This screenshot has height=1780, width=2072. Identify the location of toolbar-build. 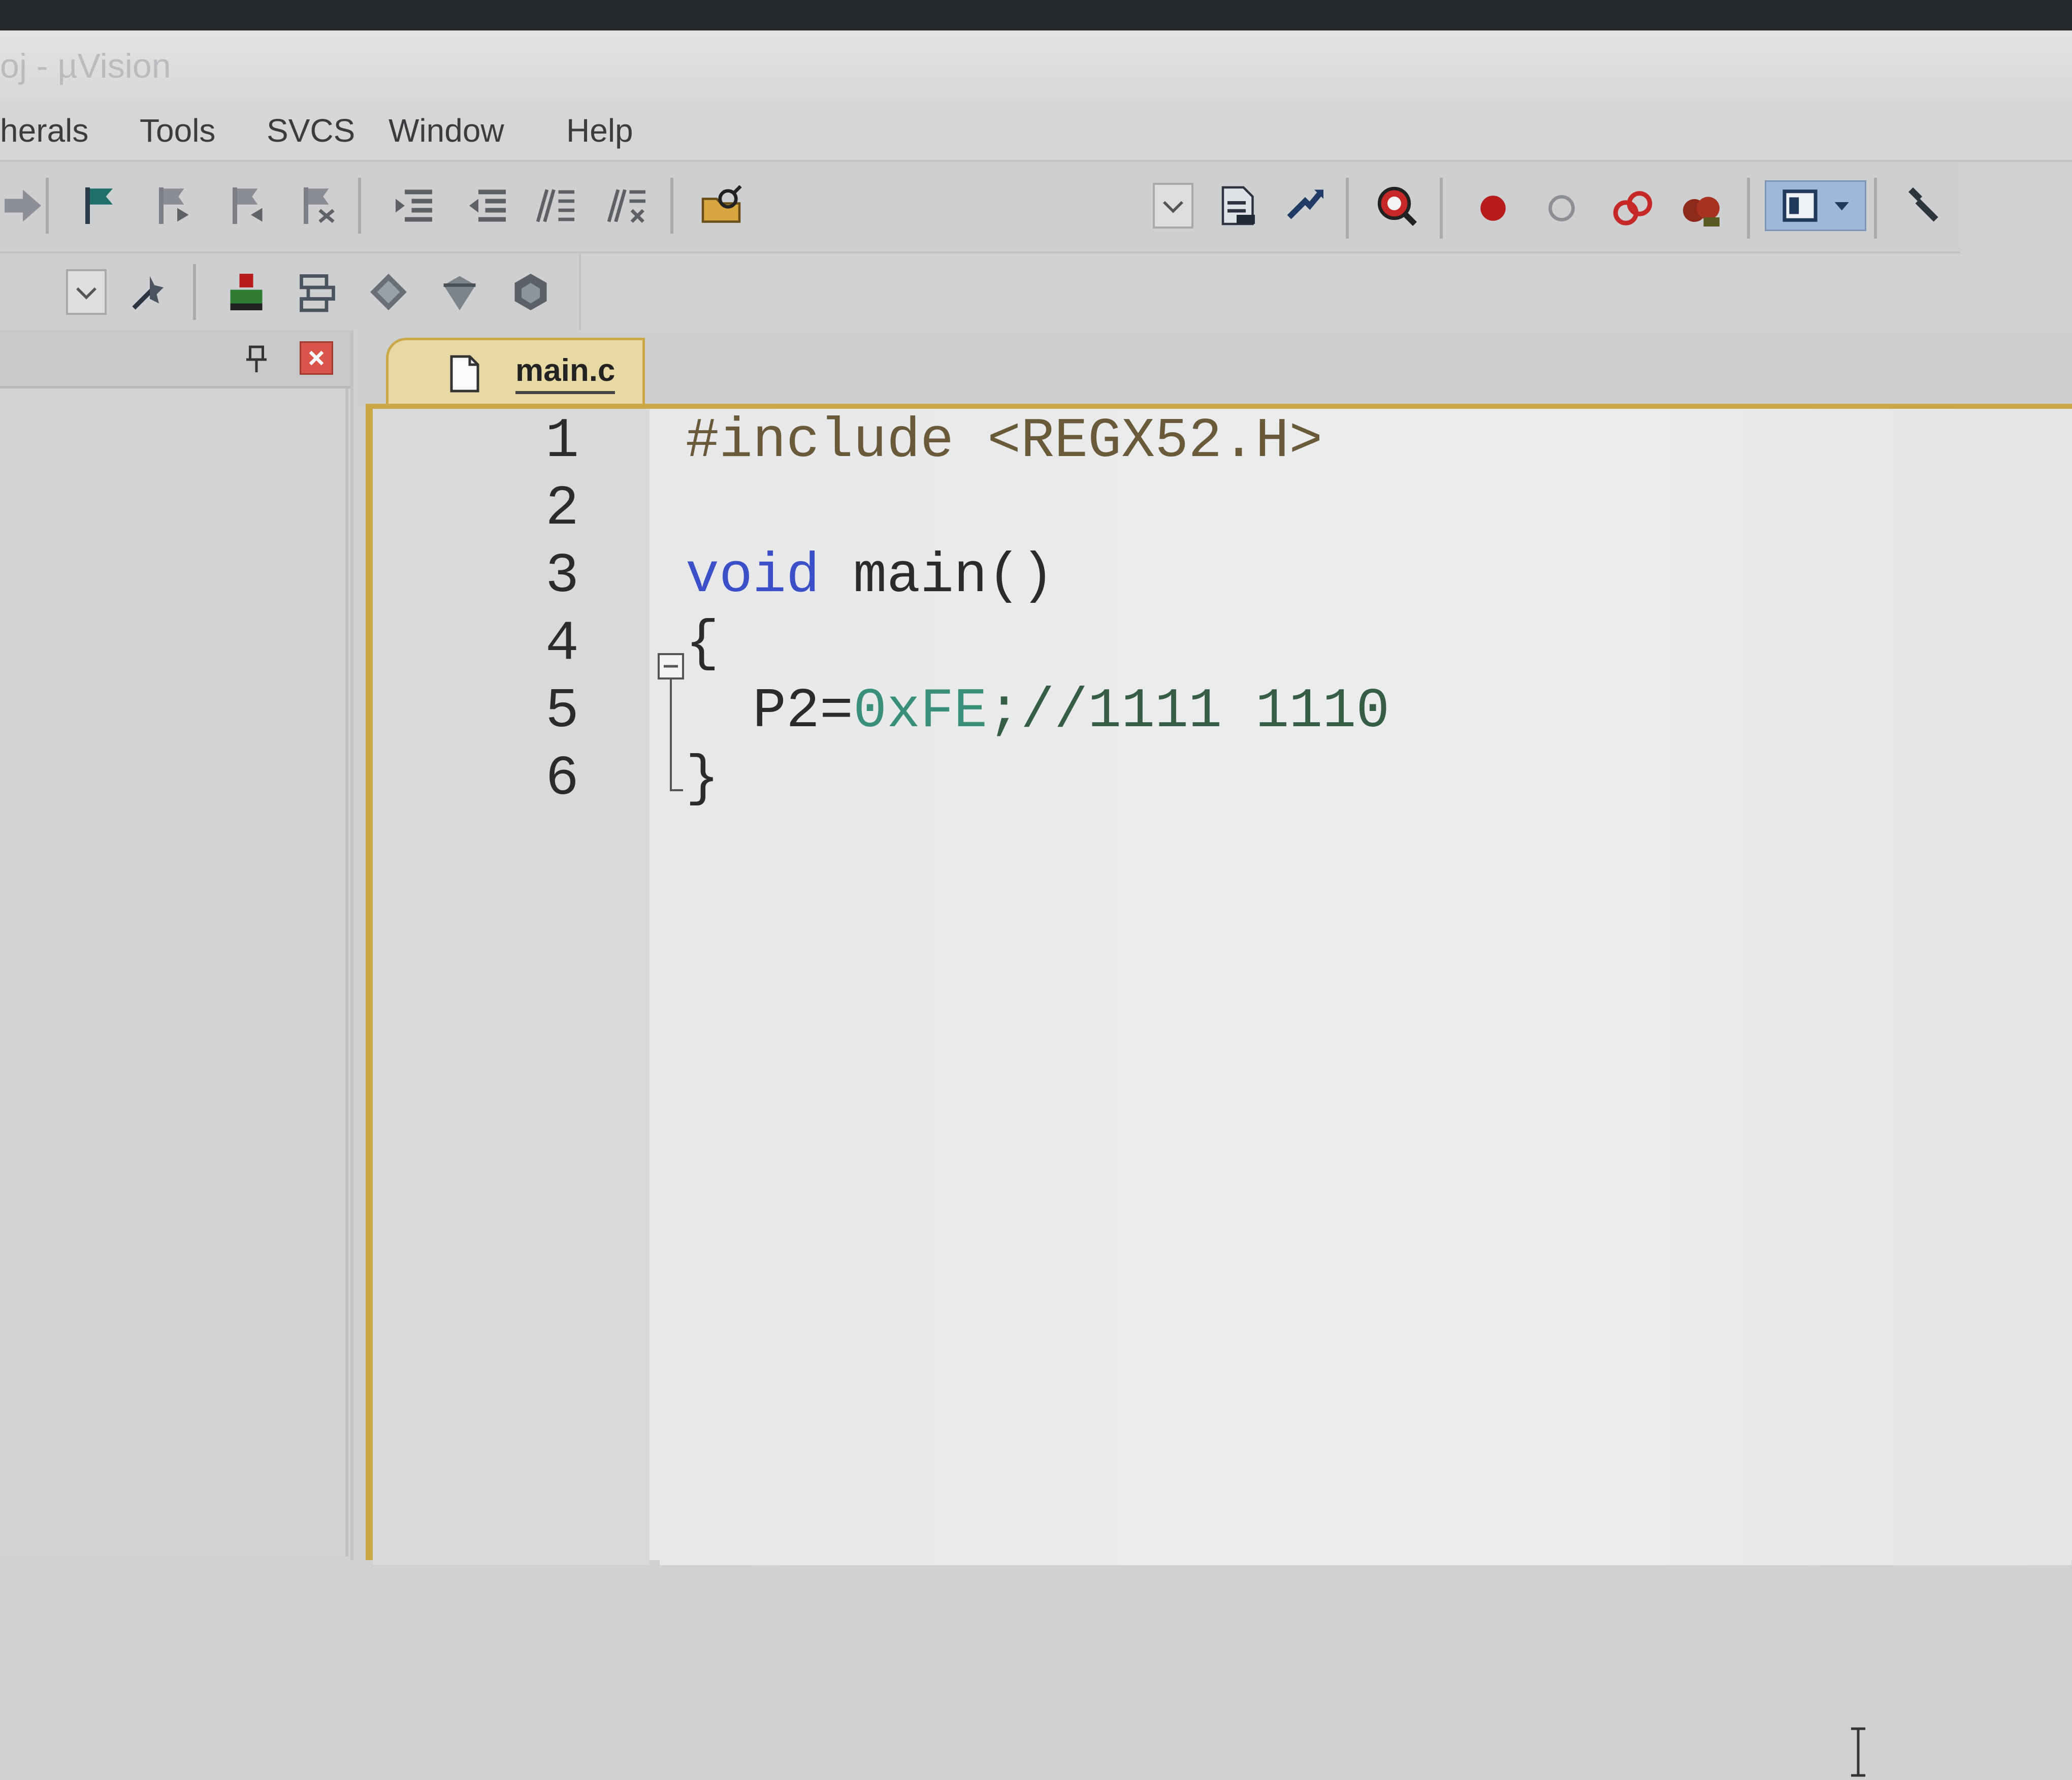
(290, 292).